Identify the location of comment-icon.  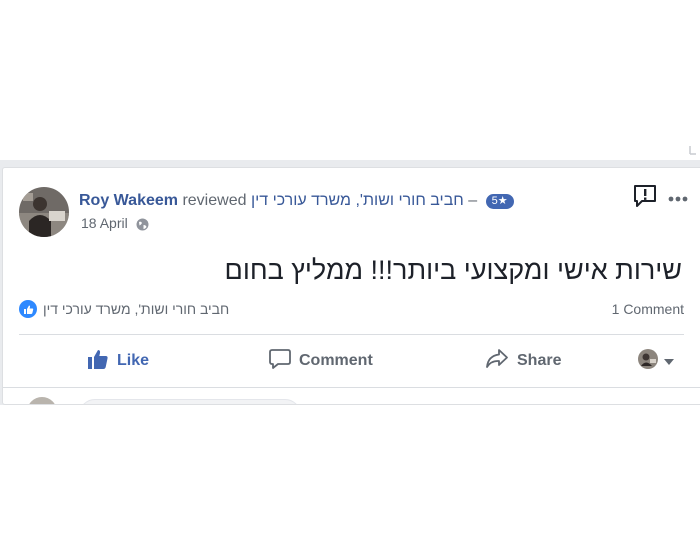
(284, 361).